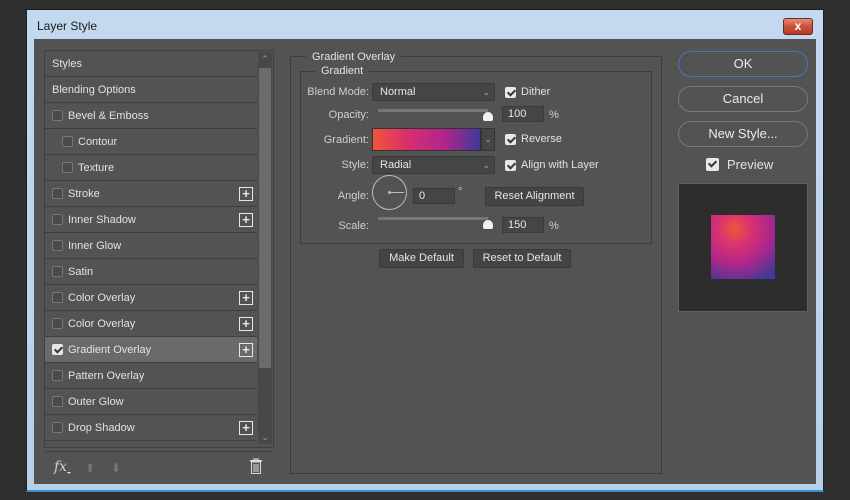 The image size is (850, 500). I want to click on dither-checkbox-row: Dither, so click(527, 92).